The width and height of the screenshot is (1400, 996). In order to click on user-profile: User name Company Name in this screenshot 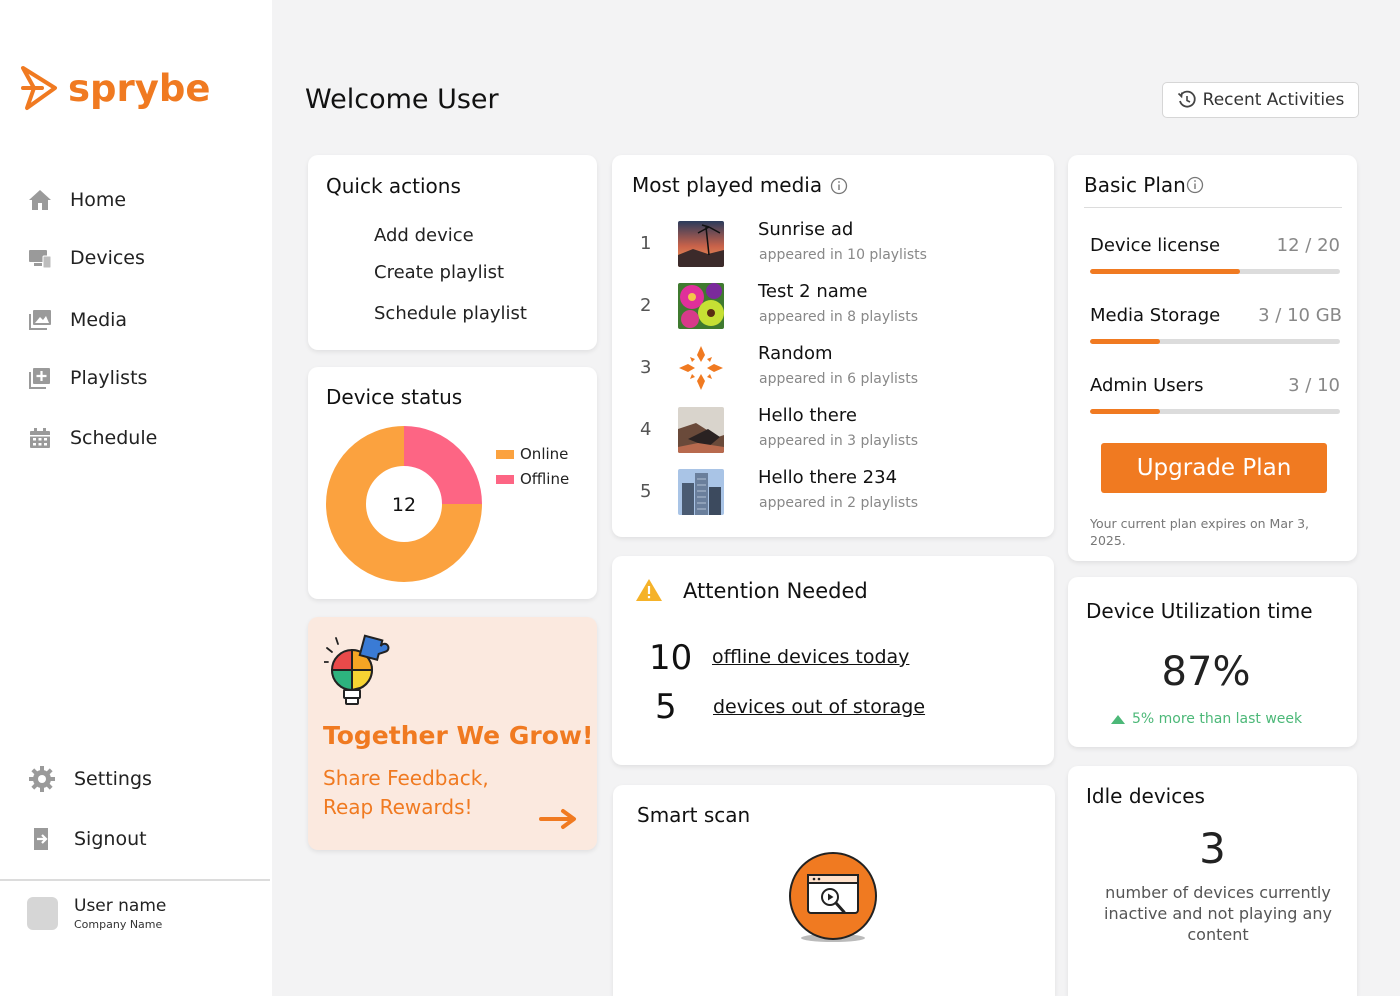, I will do `click(96, 913)`.